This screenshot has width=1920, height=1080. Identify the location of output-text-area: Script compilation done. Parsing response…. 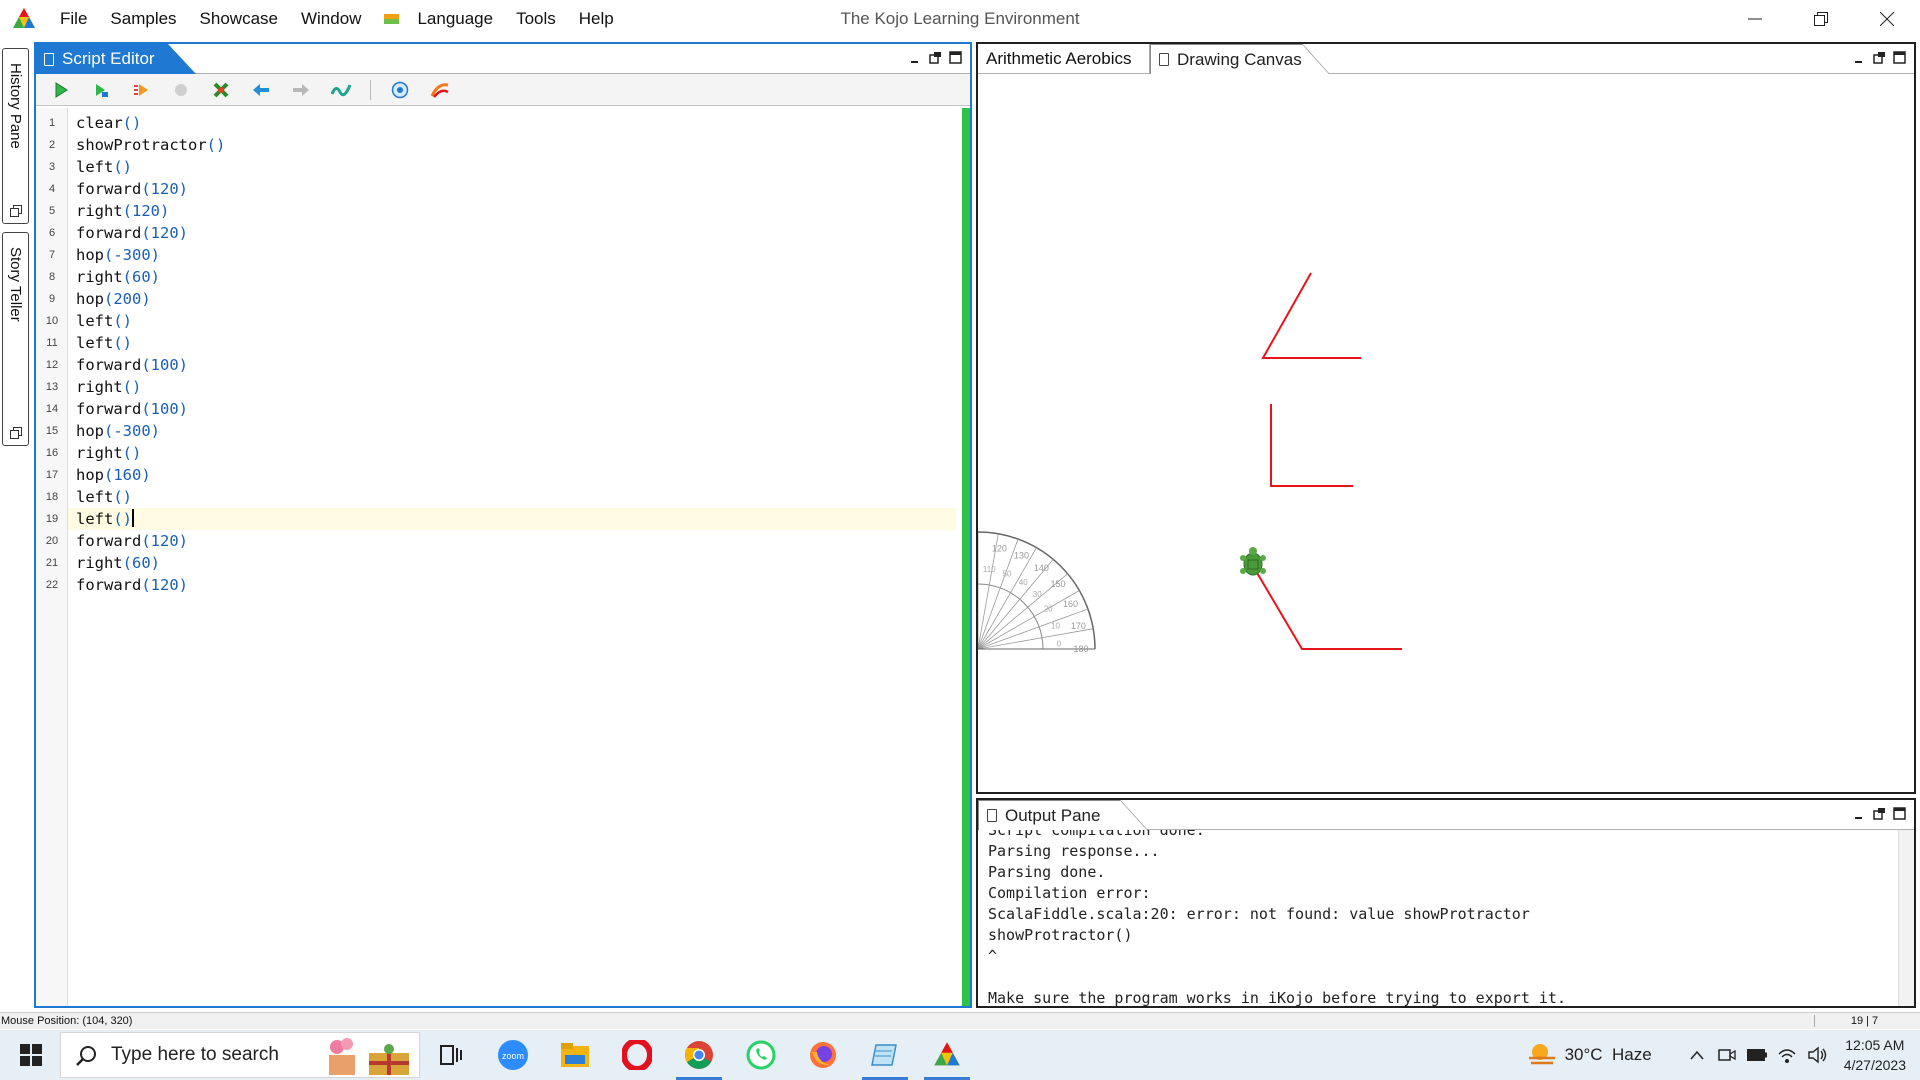
(1438, 918).